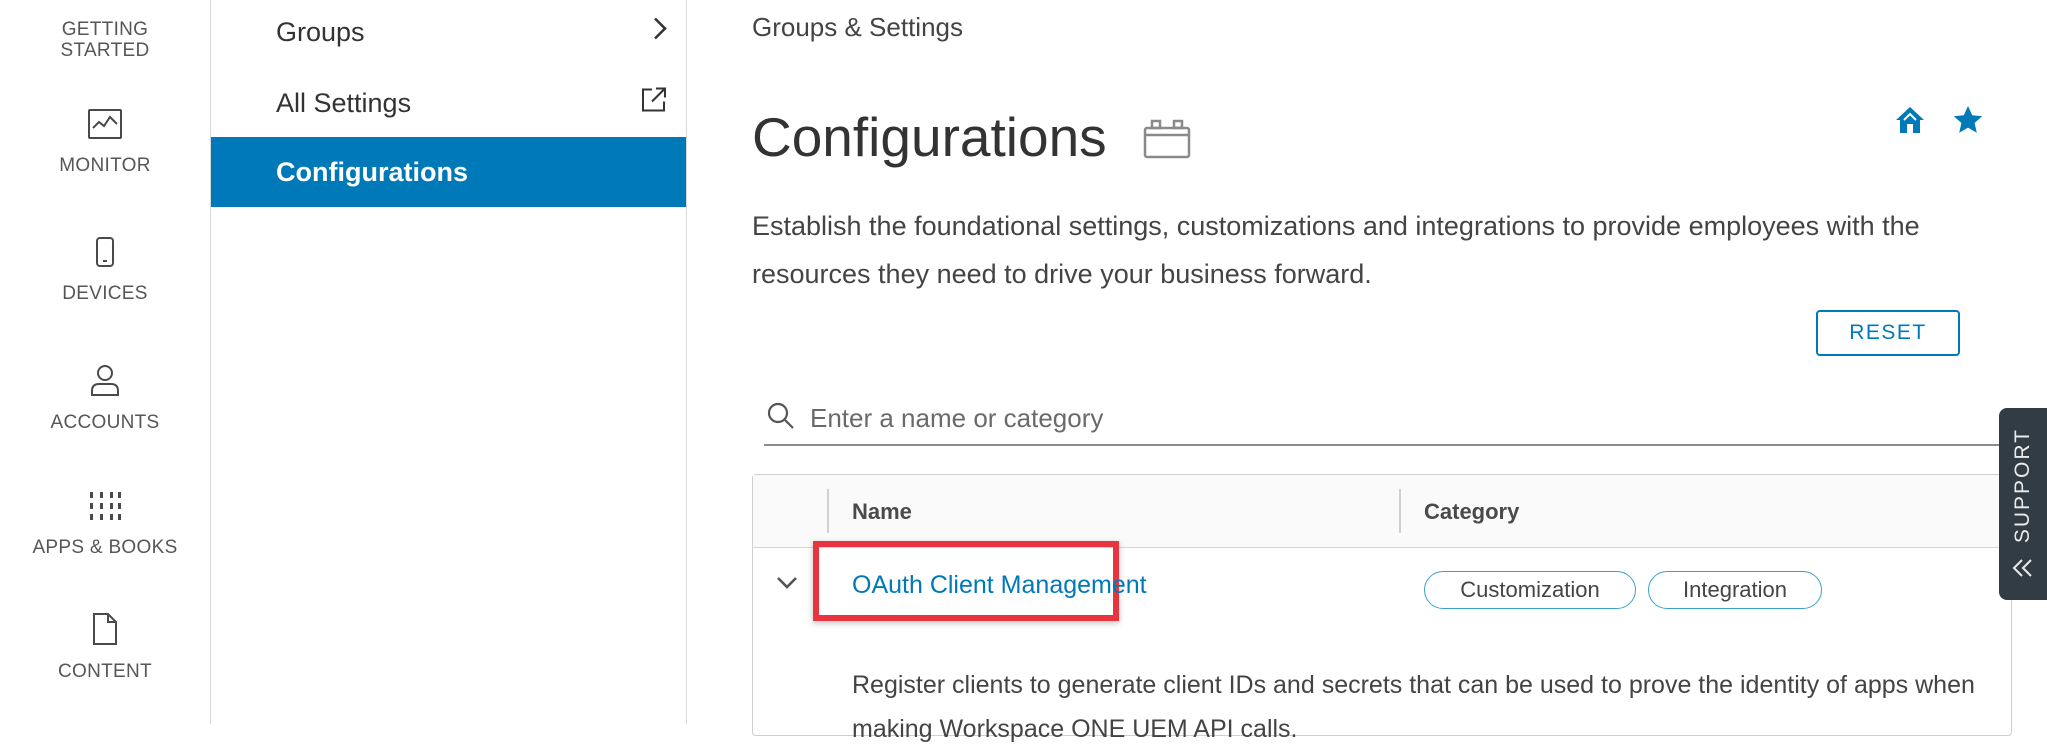 This screenshot has width=2047, height=751. I want to click on double-chevron-left-icon, so click(2022, 568).